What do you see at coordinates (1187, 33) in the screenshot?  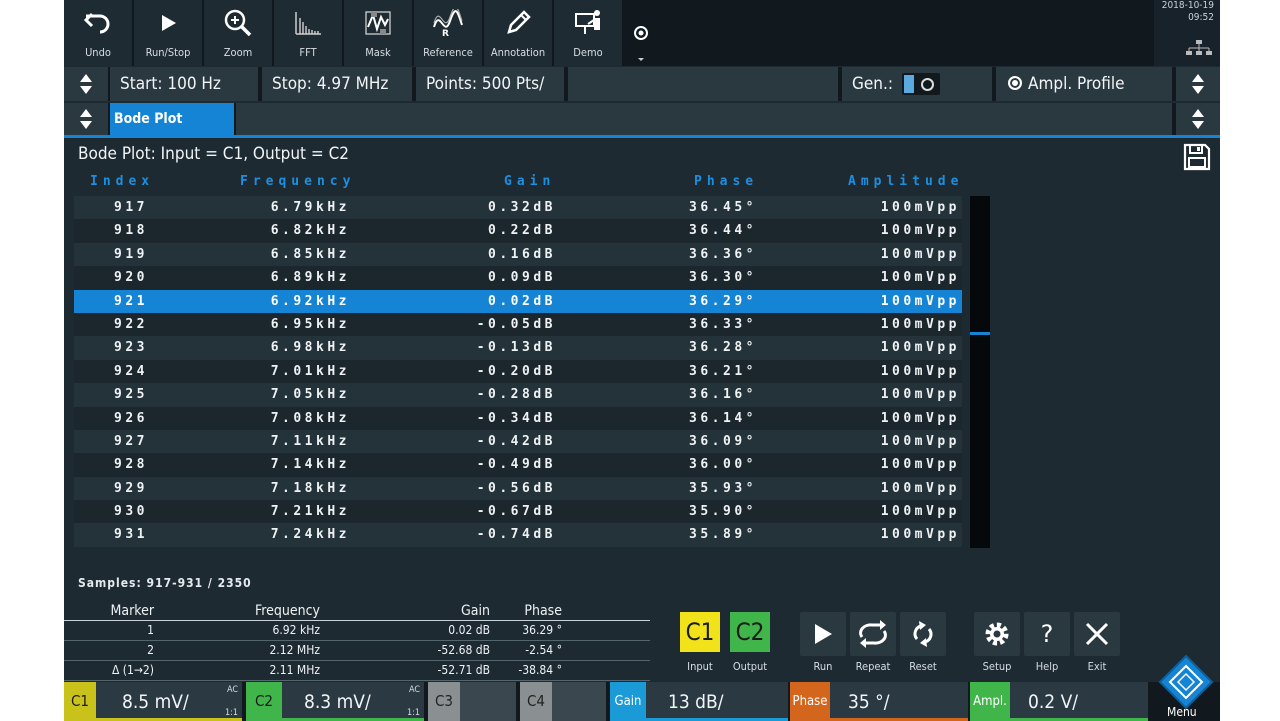 I see `datetime-display: 2018-10-19 09:52` at bounding box center [1187, 33].